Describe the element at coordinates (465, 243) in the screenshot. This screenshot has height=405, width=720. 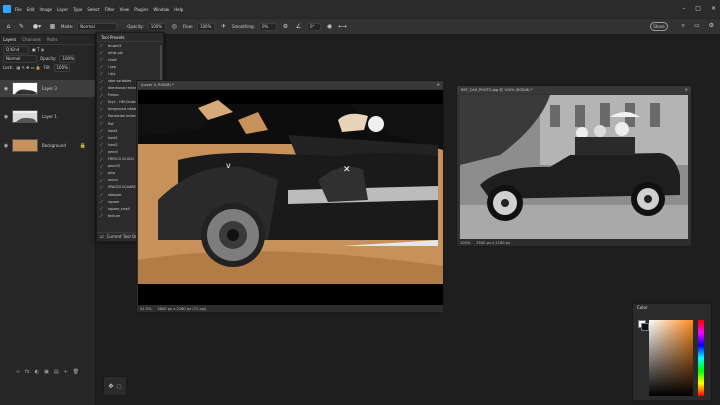
I see `zoom-readout: 100%` at that location.